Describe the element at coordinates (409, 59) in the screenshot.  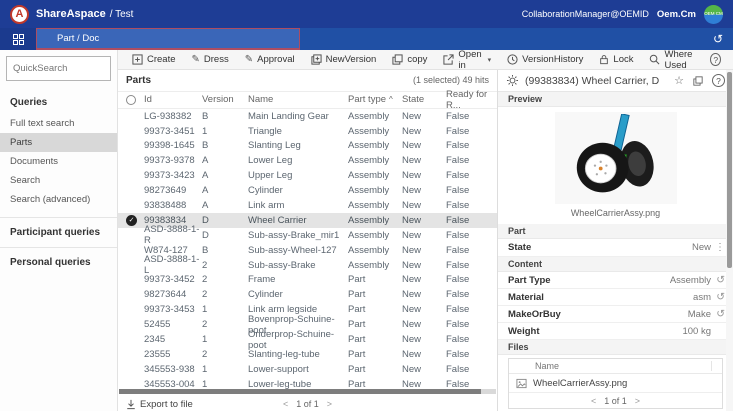
I see `copy-button: copy` at that location.